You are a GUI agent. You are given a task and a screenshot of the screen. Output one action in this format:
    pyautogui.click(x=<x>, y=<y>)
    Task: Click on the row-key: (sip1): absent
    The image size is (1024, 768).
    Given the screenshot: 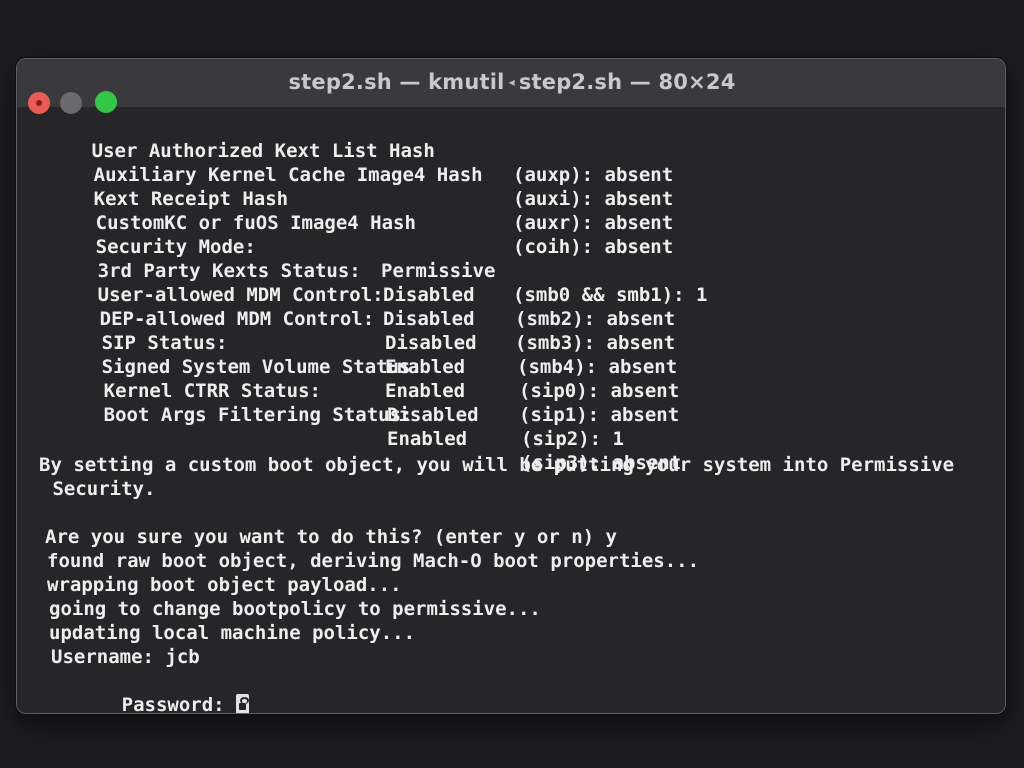 What is the action you would take?
    pyautogui.click(x=599, y=415)
    